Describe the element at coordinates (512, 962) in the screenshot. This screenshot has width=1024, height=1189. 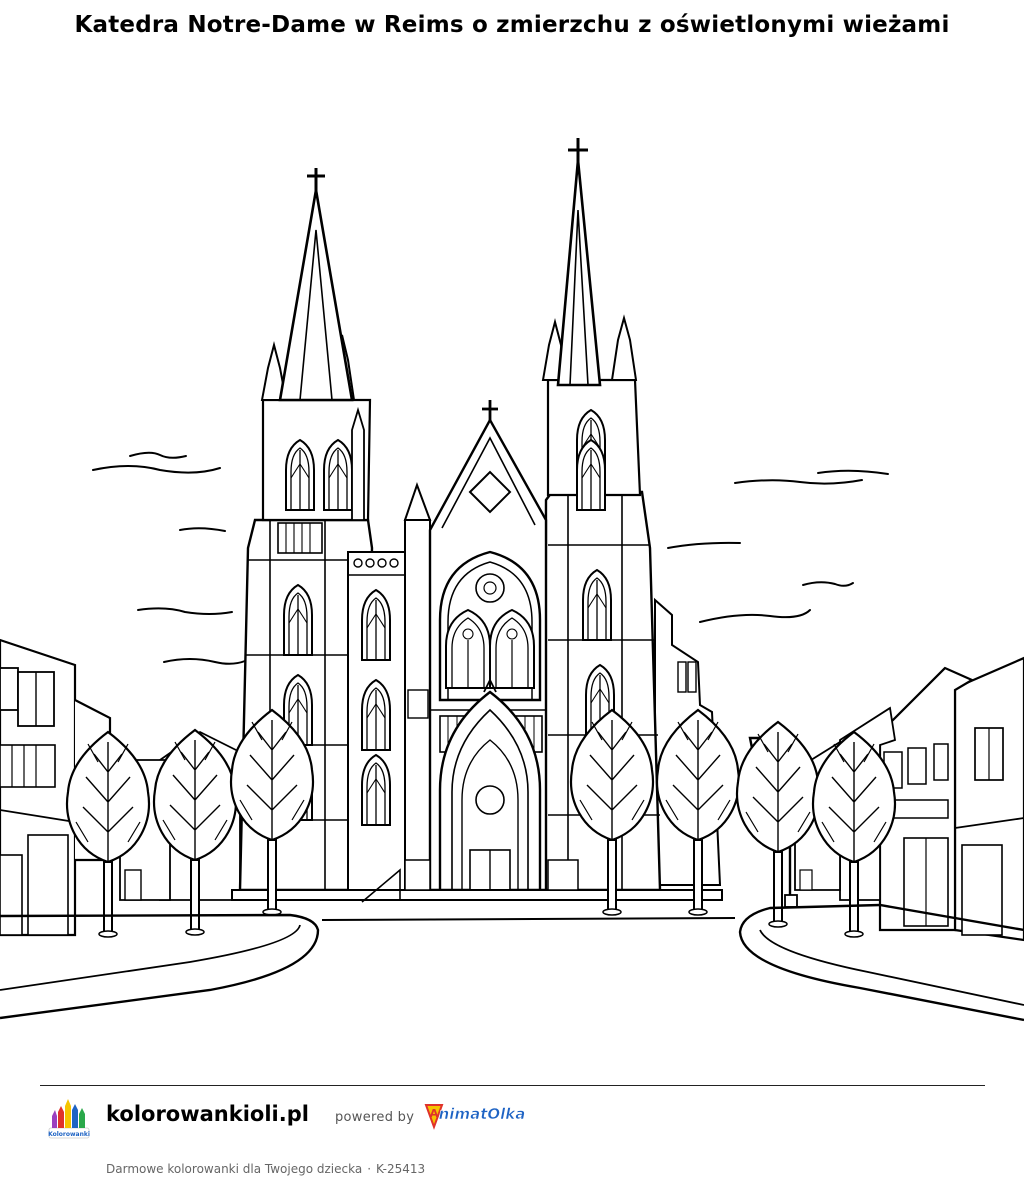
I see `street` at that location.